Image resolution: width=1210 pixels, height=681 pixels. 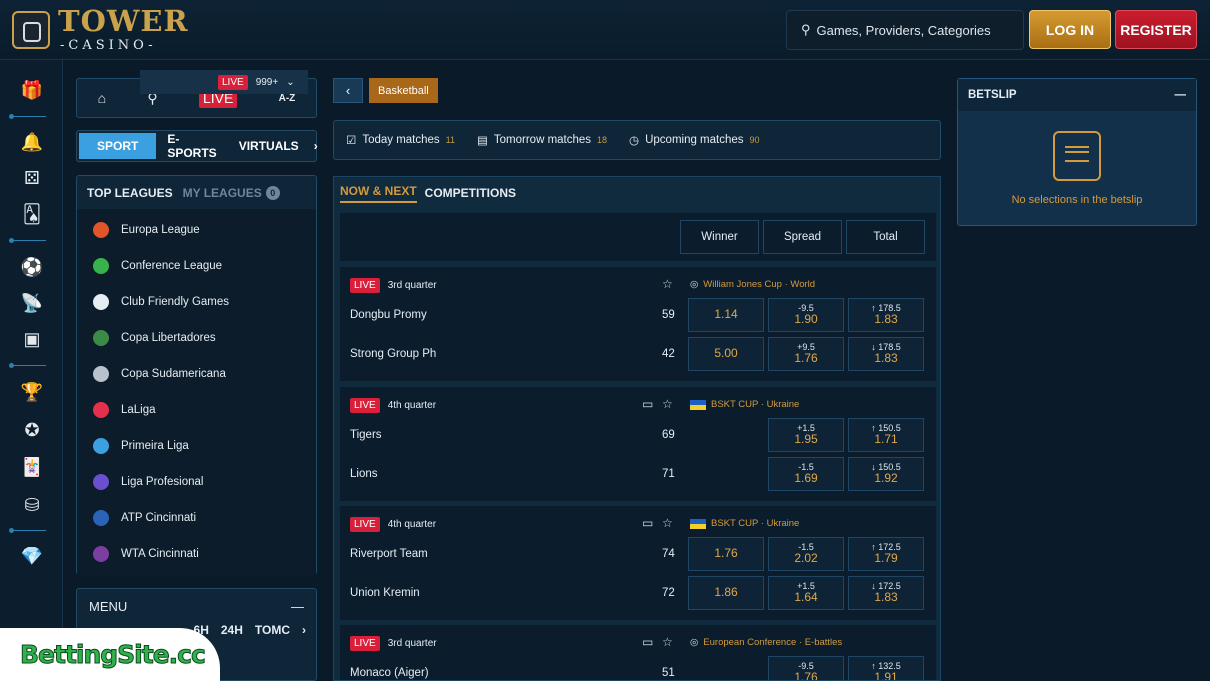 What do you see at coordinates (32, 339) in the screenshot?
I see `tv-icon: ▣` at bounding box center [32, 339].